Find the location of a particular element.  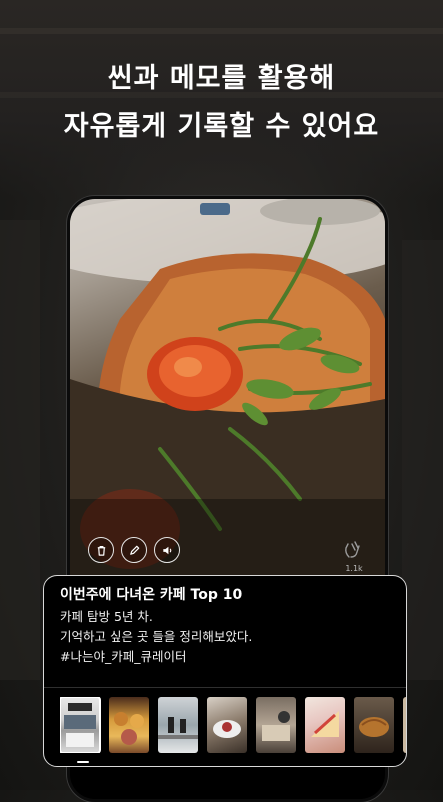

delete-button is located at coordinates (101, 550).